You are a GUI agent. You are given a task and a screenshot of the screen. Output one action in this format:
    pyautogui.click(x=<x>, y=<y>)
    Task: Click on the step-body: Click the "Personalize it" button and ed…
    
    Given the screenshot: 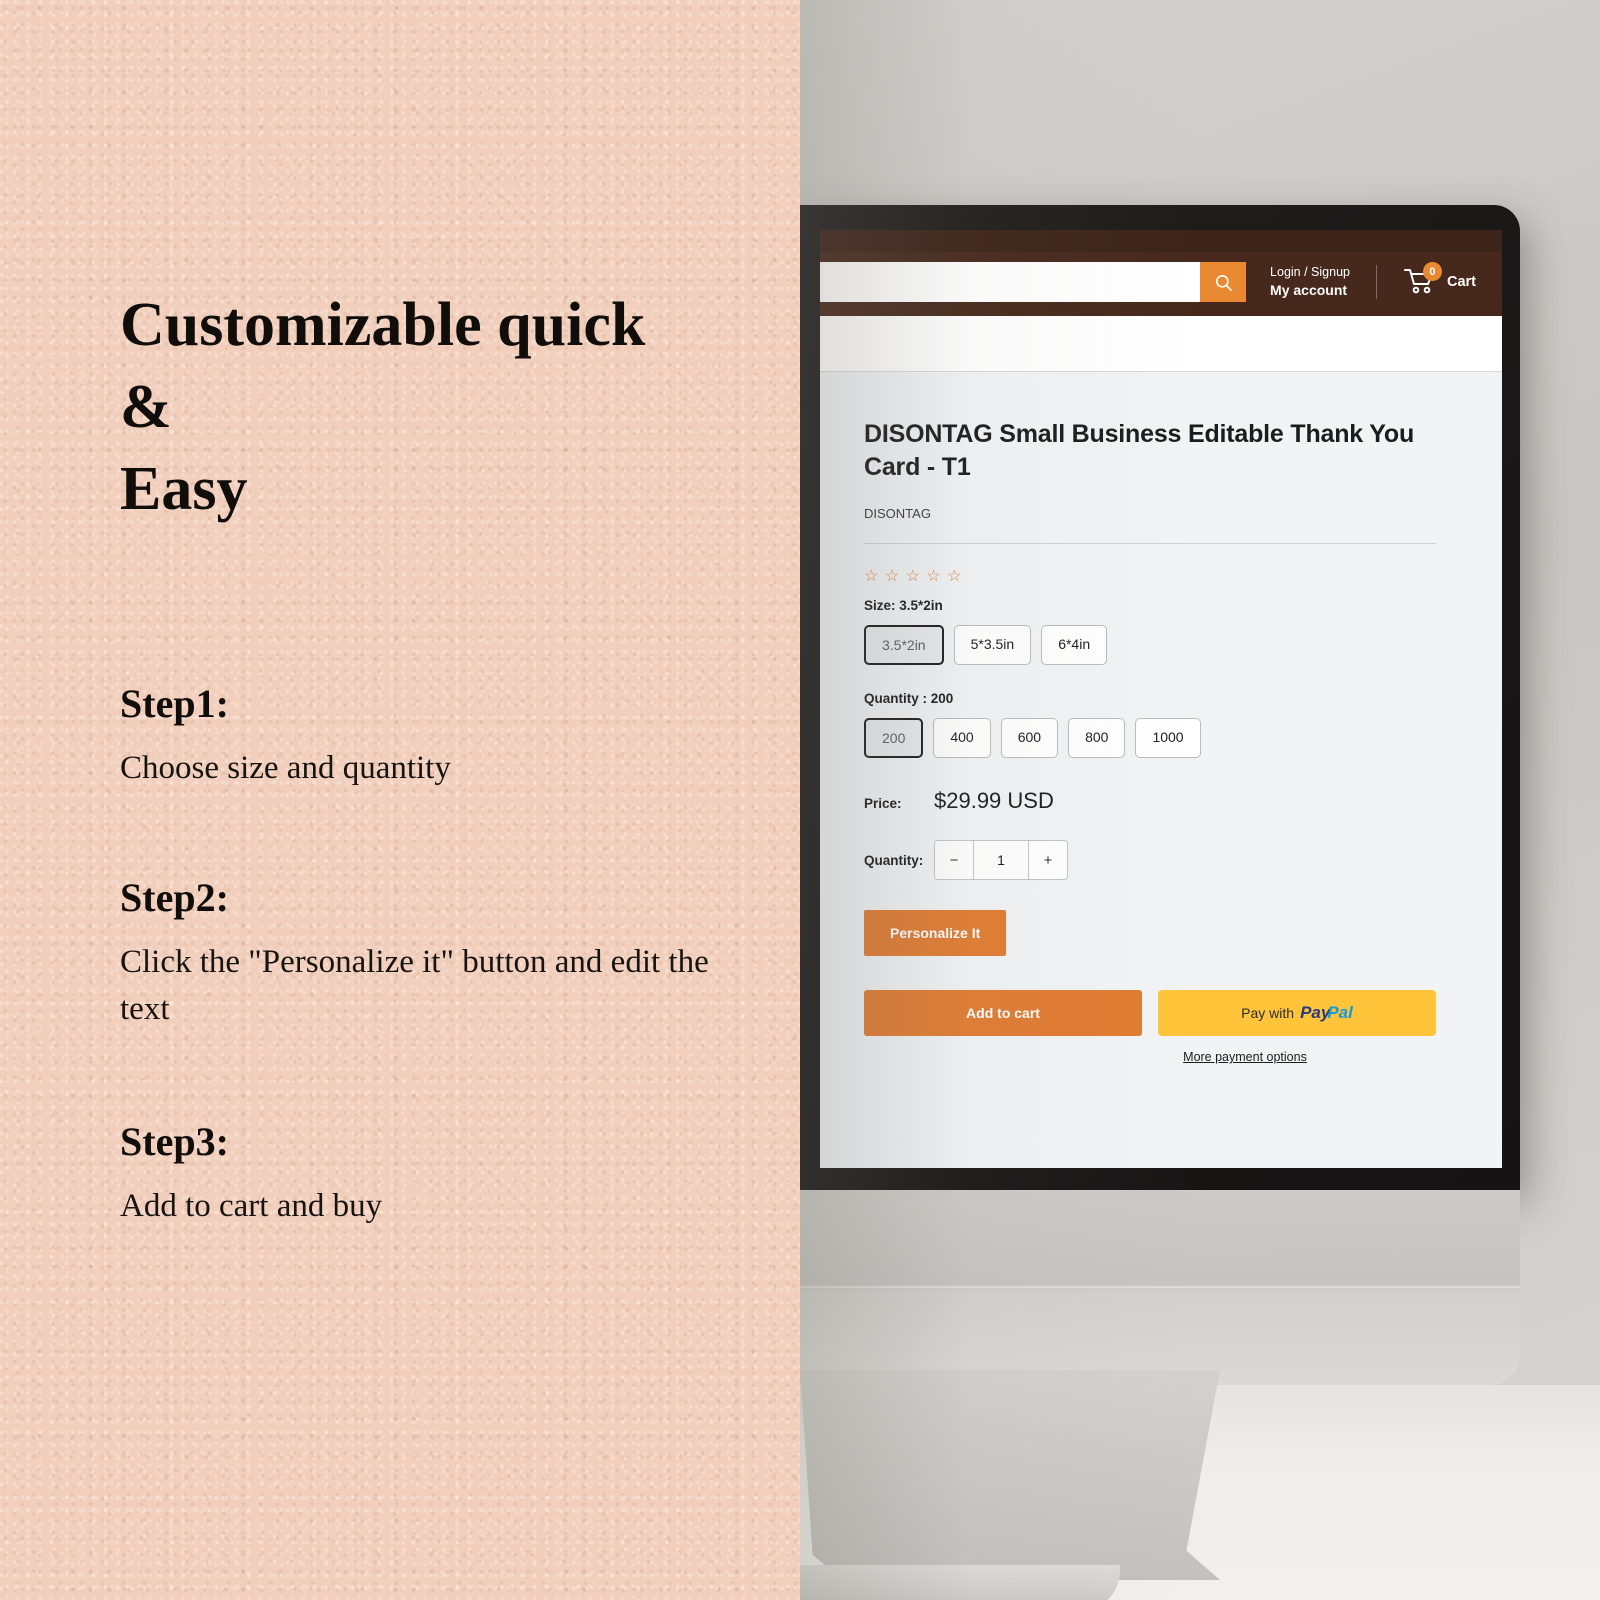 What is the action you would take?
    pyautogui.click(x=414, y=986)
    